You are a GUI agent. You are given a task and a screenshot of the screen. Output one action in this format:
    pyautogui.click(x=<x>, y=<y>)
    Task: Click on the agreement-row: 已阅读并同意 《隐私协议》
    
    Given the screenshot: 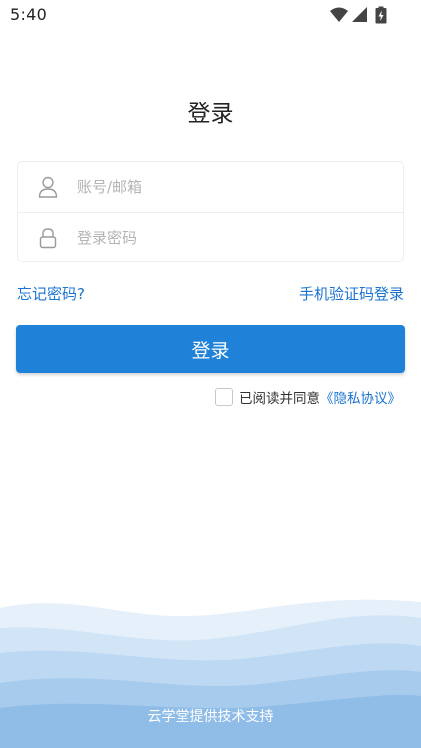 What is the action you would take?
    pyautogui.click(x=308, y=397)
    